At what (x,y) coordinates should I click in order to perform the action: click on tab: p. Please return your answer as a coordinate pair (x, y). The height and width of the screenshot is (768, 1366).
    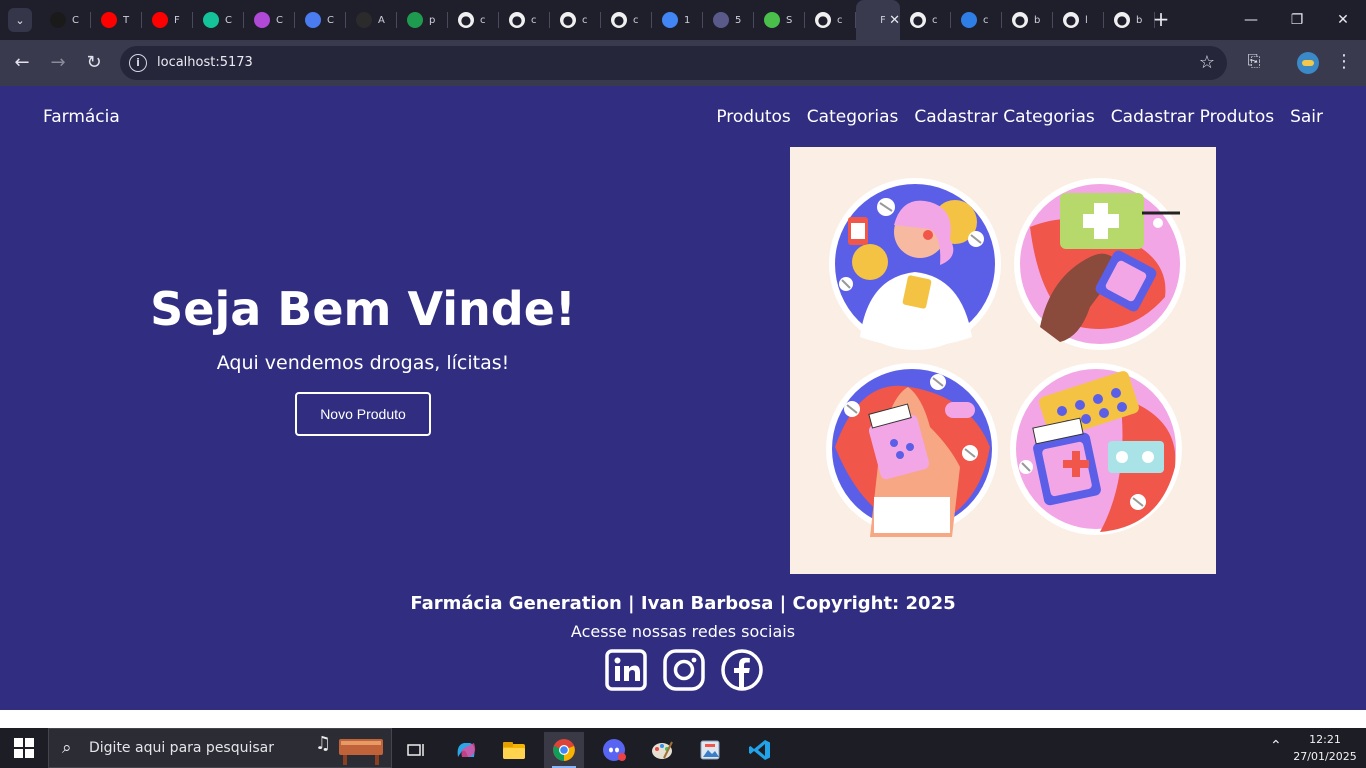
    Looking at the image, I should click on (422, 20).